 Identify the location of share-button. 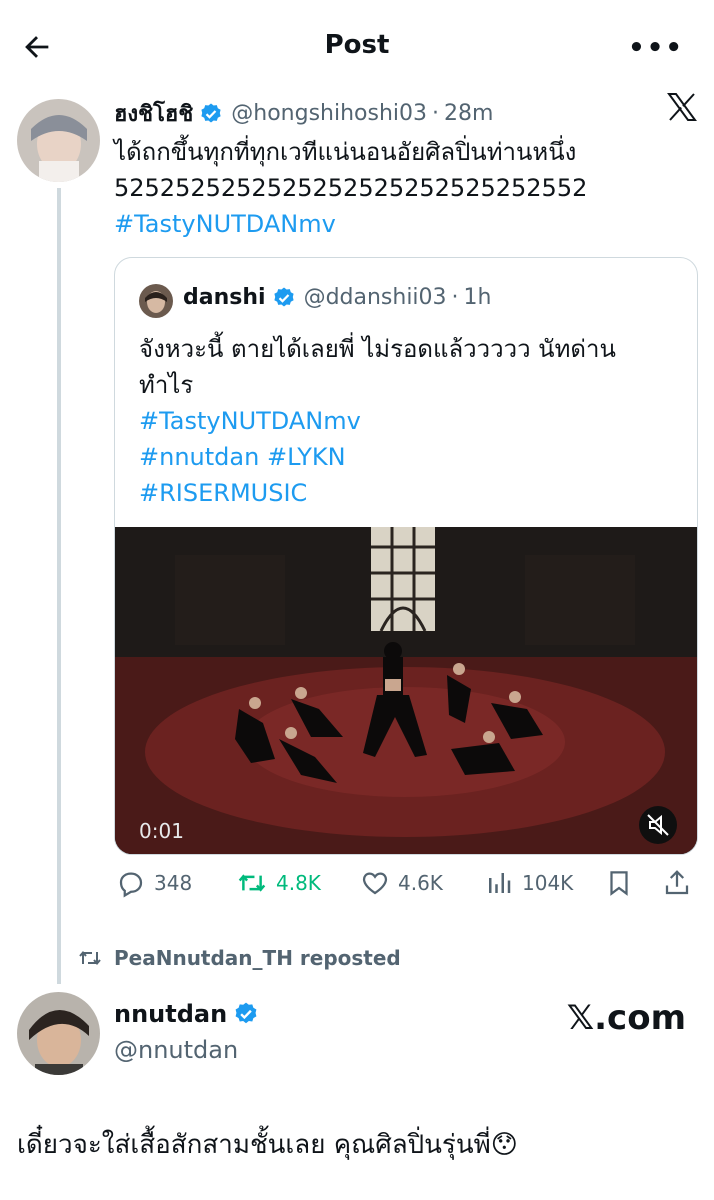
(681, 883).